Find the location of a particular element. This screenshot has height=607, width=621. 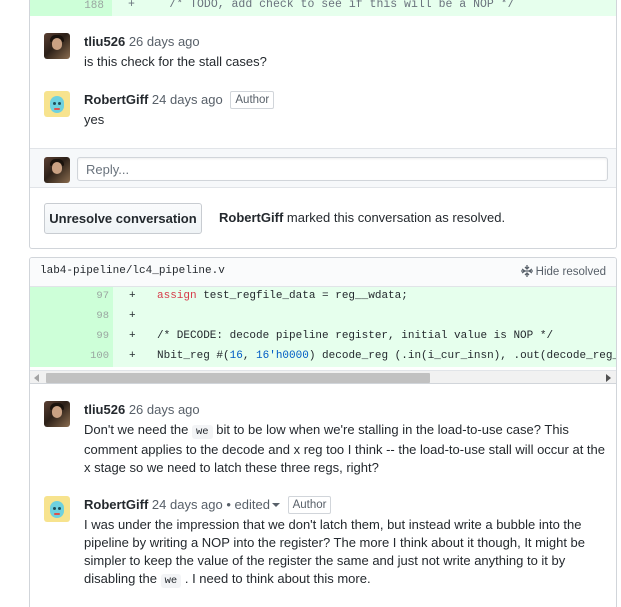

code-text: Nbit_reg #( is located at coordinates (193, 356).